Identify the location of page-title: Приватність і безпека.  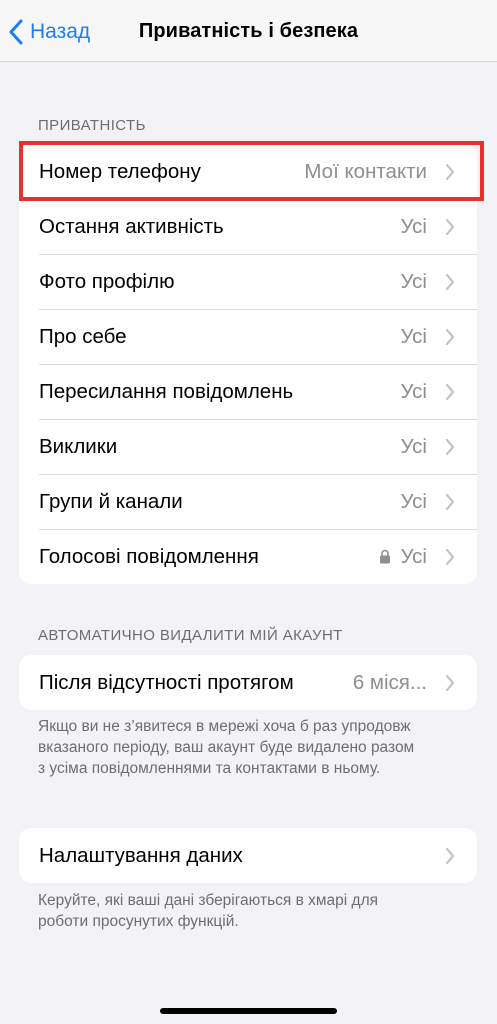
(248, 31).